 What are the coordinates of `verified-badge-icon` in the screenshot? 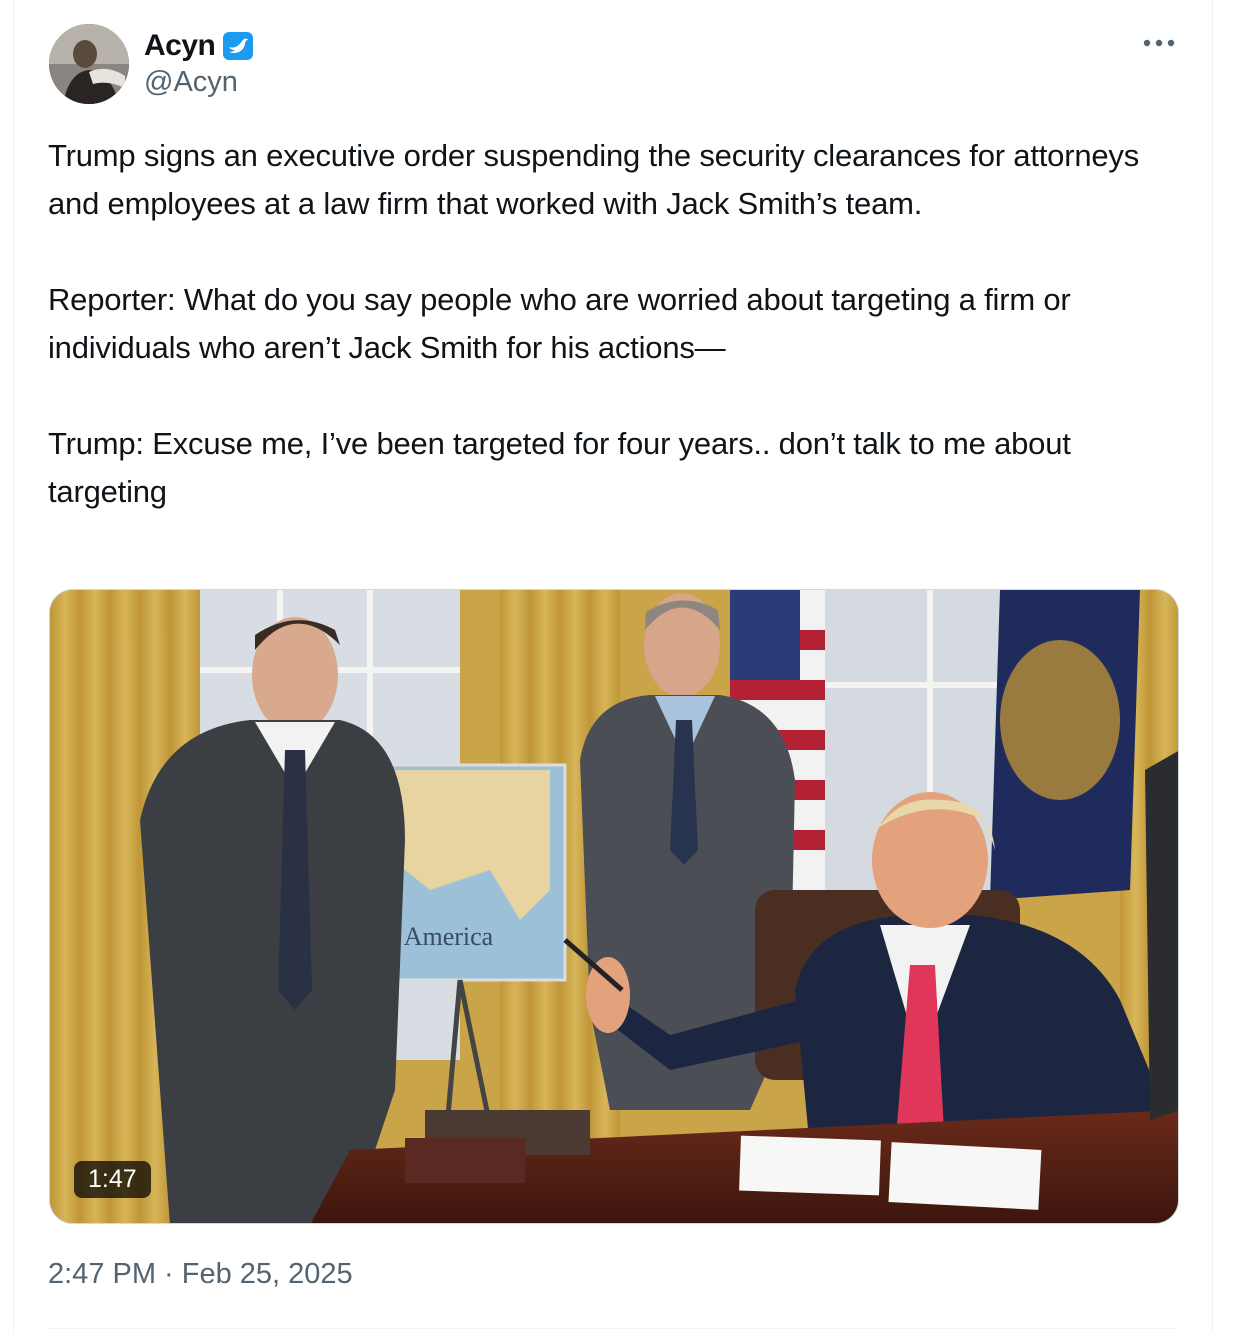 It's located at (238, 46).